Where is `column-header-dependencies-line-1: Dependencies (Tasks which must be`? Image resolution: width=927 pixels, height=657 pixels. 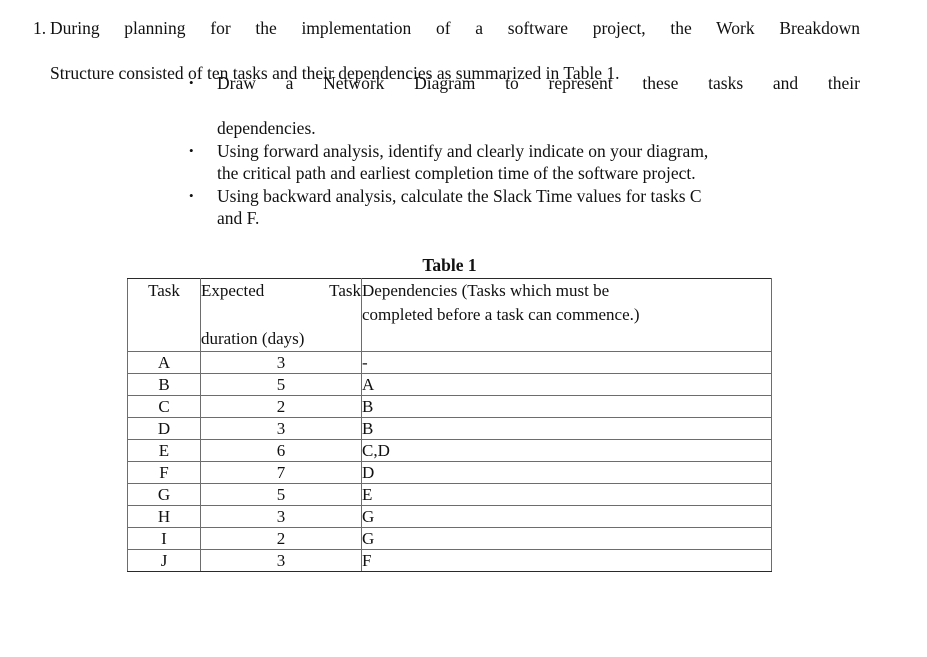 column-header-dependencies-line-1: Dependencies (Tasks which must be is located at coordinates (486, 290).